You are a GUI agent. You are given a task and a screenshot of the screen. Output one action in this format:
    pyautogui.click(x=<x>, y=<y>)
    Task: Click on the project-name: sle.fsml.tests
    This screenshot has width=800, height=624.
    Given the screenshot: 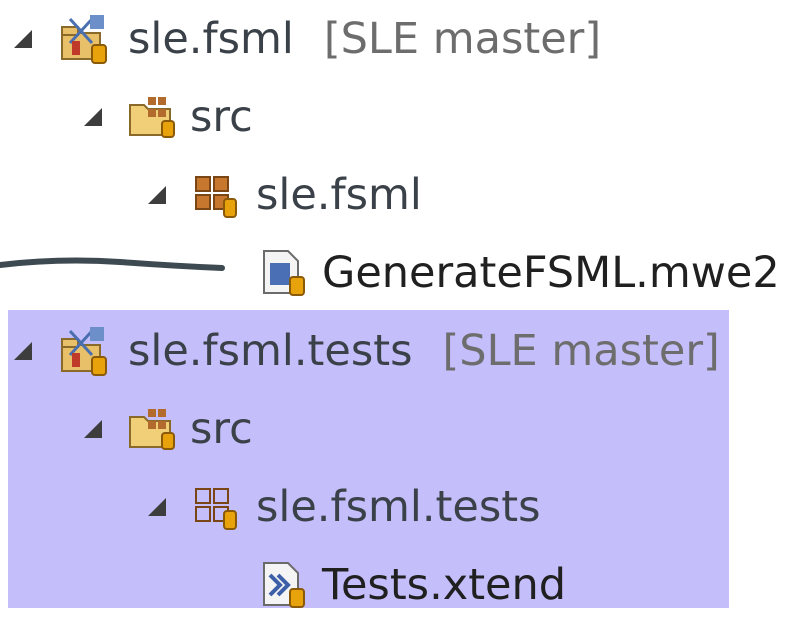 What is the action you would take?
    pyautogui.click(x=270, y=351)
    